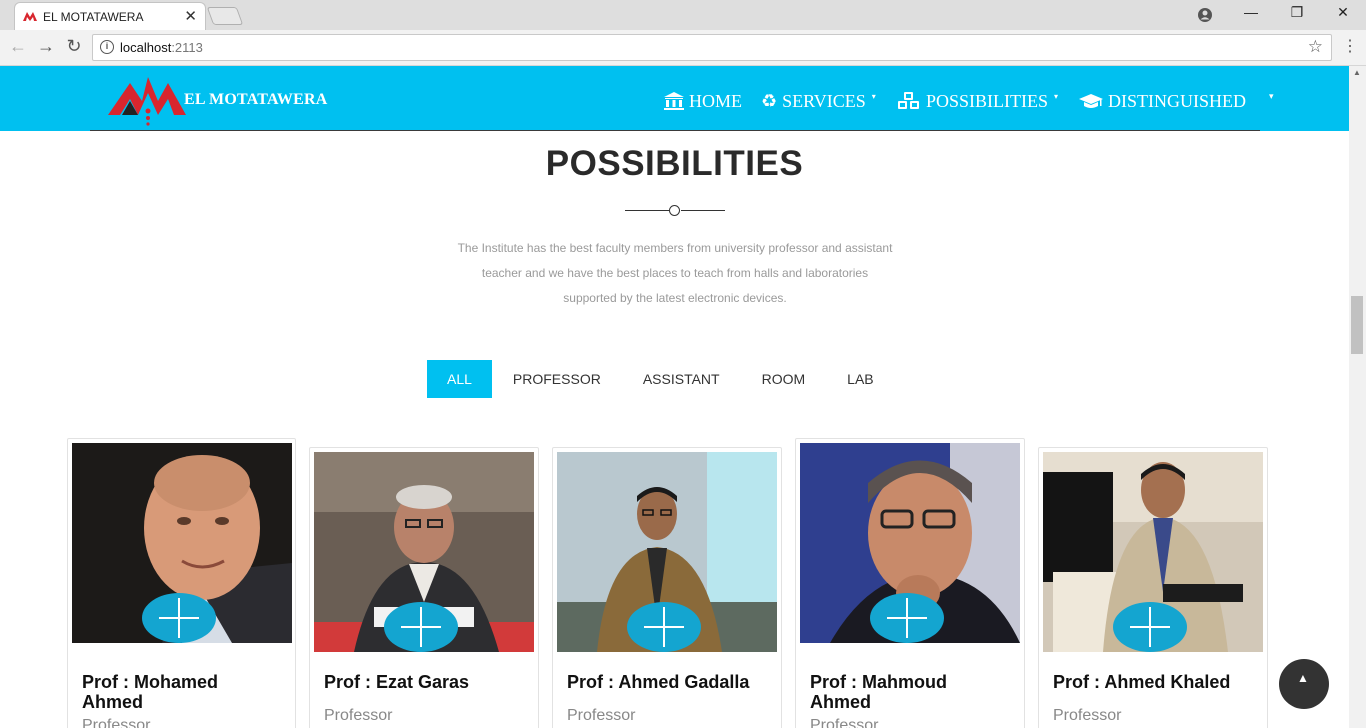 The image size is (1366, 728). I want to click on card-name: Prof : Mahmoud Ahmed, so click(878, 692).